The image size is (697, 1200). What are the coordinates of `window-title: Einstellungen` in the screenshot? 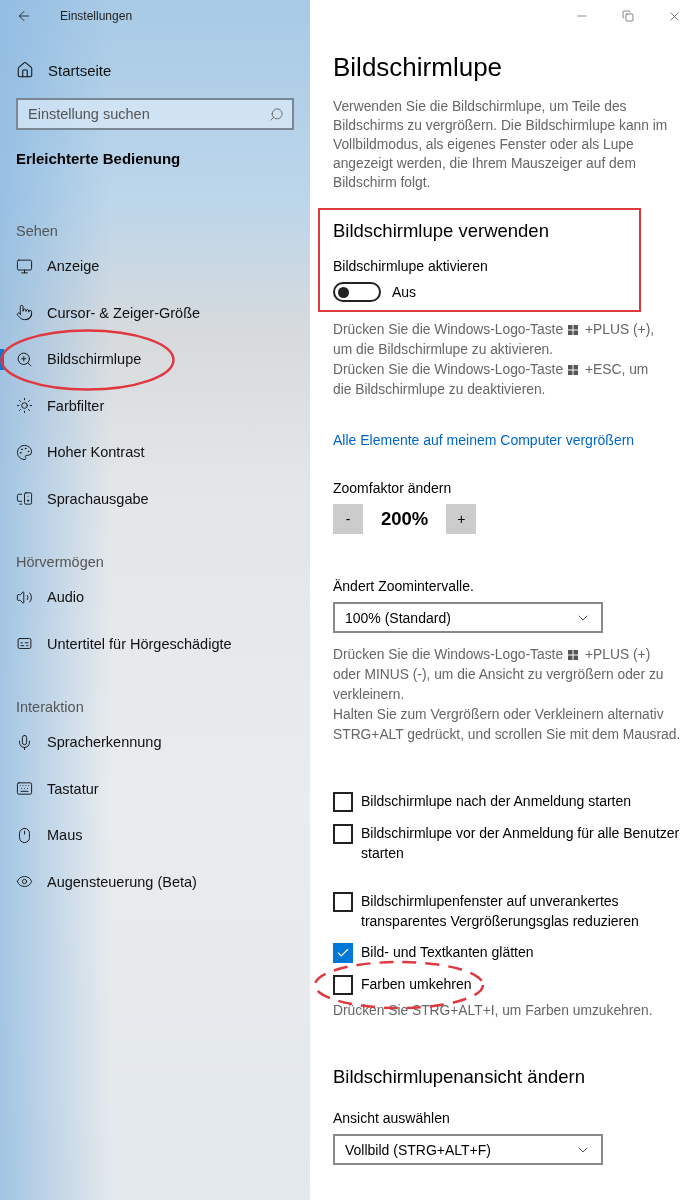 It's located at (96, 16).